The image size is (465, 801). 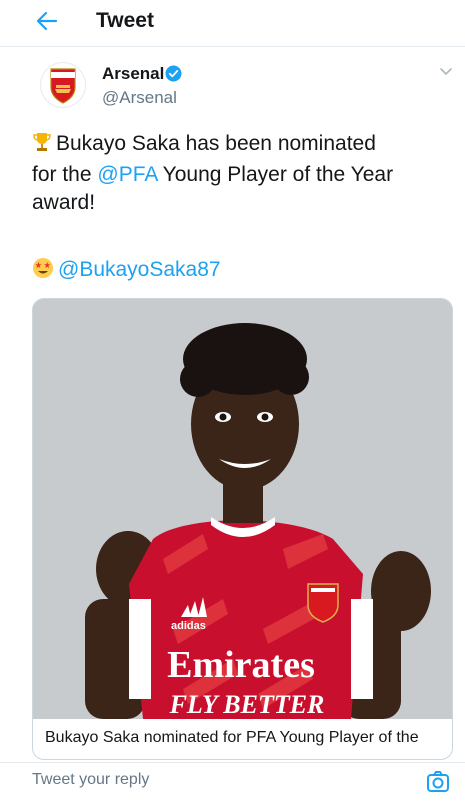 I want to click on tweet-line-2-prefix: for the, so click(x=65, y=174).